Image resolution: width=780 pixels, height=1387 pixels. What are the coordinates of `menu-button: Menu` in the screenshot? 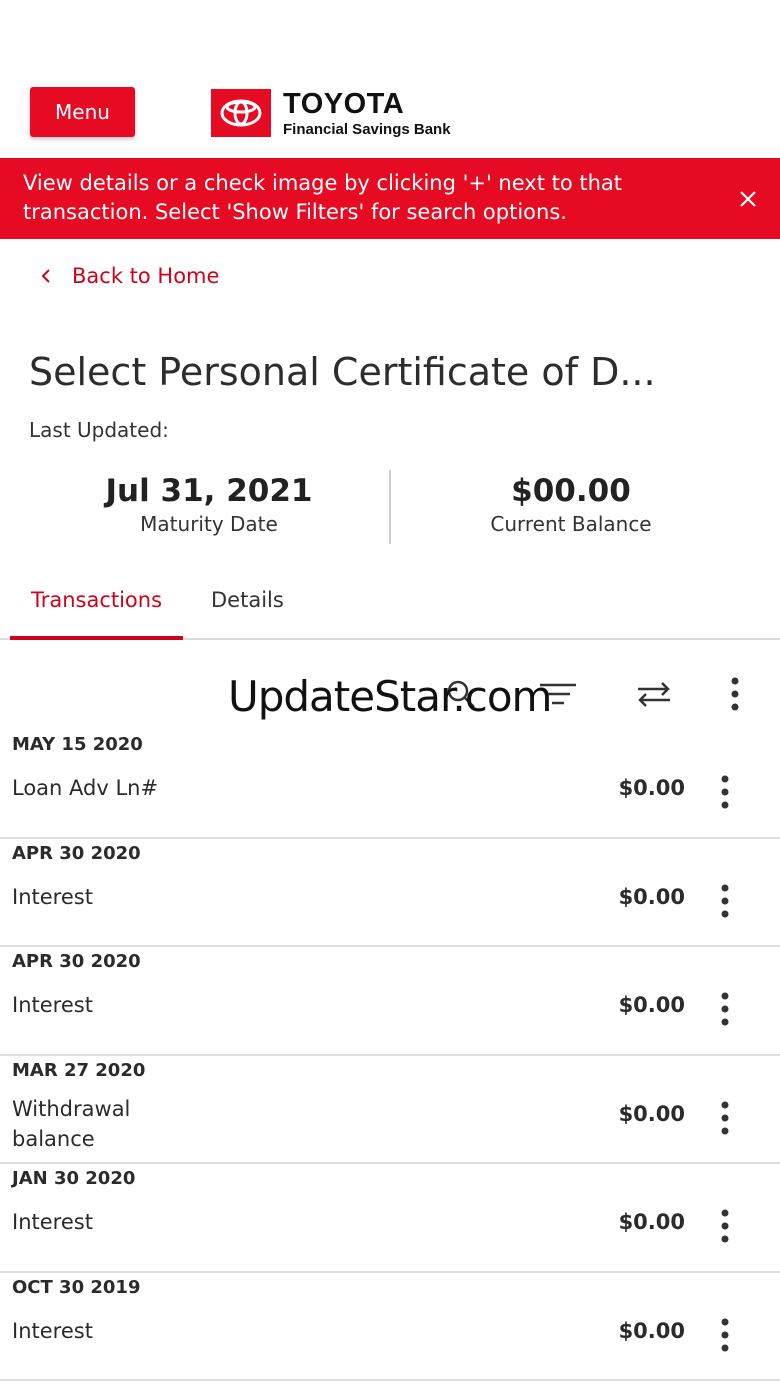 It's located at (82, 112).